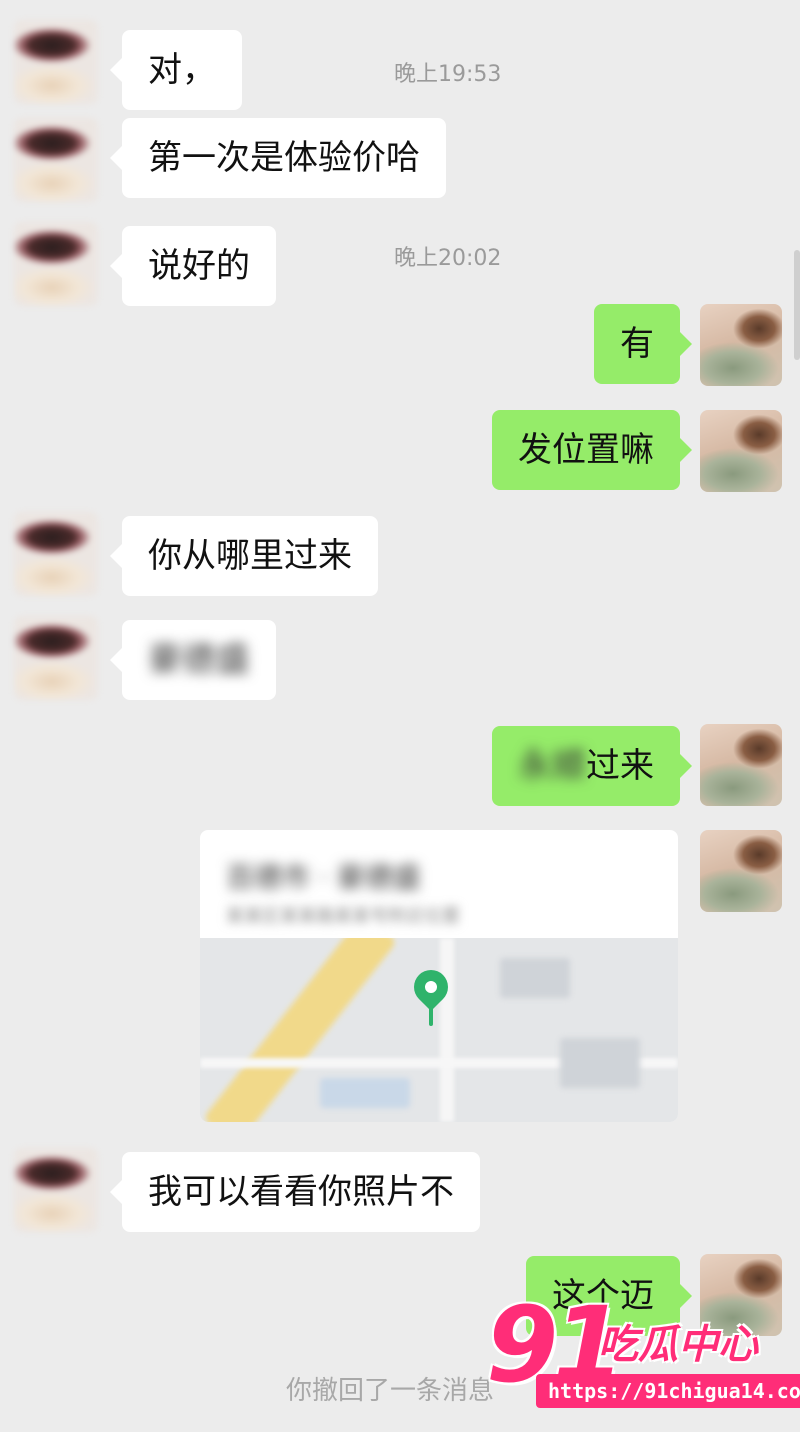 This screenshot has height=1432, width=800. I want to click on message-bubble: 说好的, so click(193, 266).